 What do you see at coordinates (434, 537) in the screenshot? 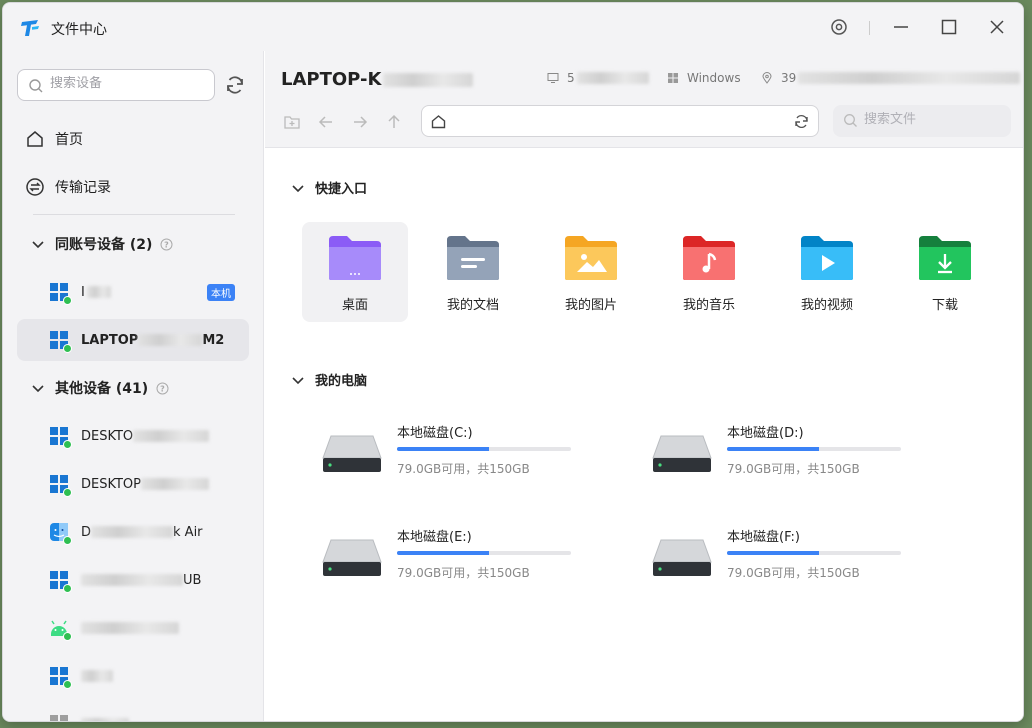
I see `disk-name: 本地磁盘(E:)` at bounding box center [434, 537].